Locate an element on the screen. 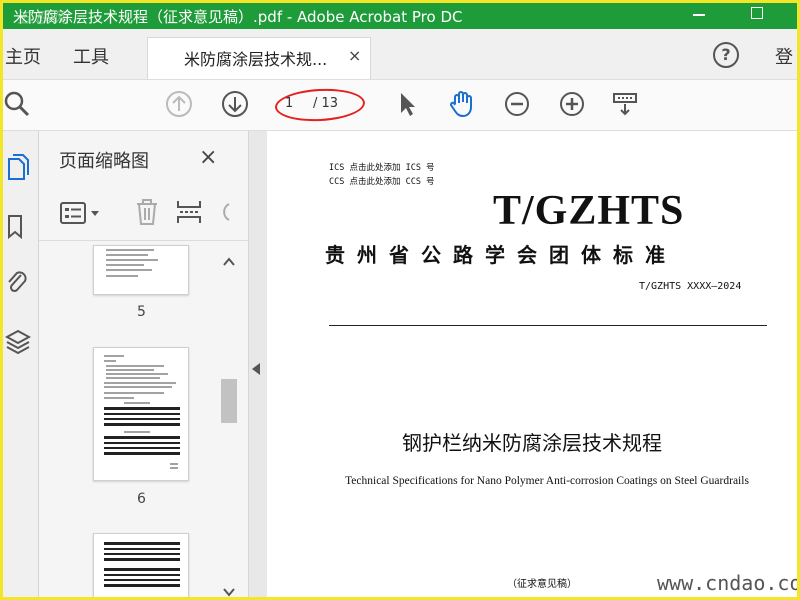 Image resolution: width=800 pixels, height=600 pixels. title-watermark: 五联网 is located at coordinates (44, 18).